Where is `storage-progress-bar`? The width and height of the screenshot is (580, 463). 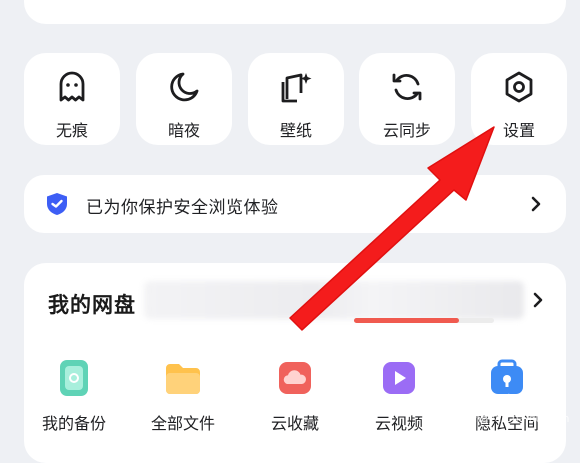 storage-progress-bar is located at coordinates (424, 320).